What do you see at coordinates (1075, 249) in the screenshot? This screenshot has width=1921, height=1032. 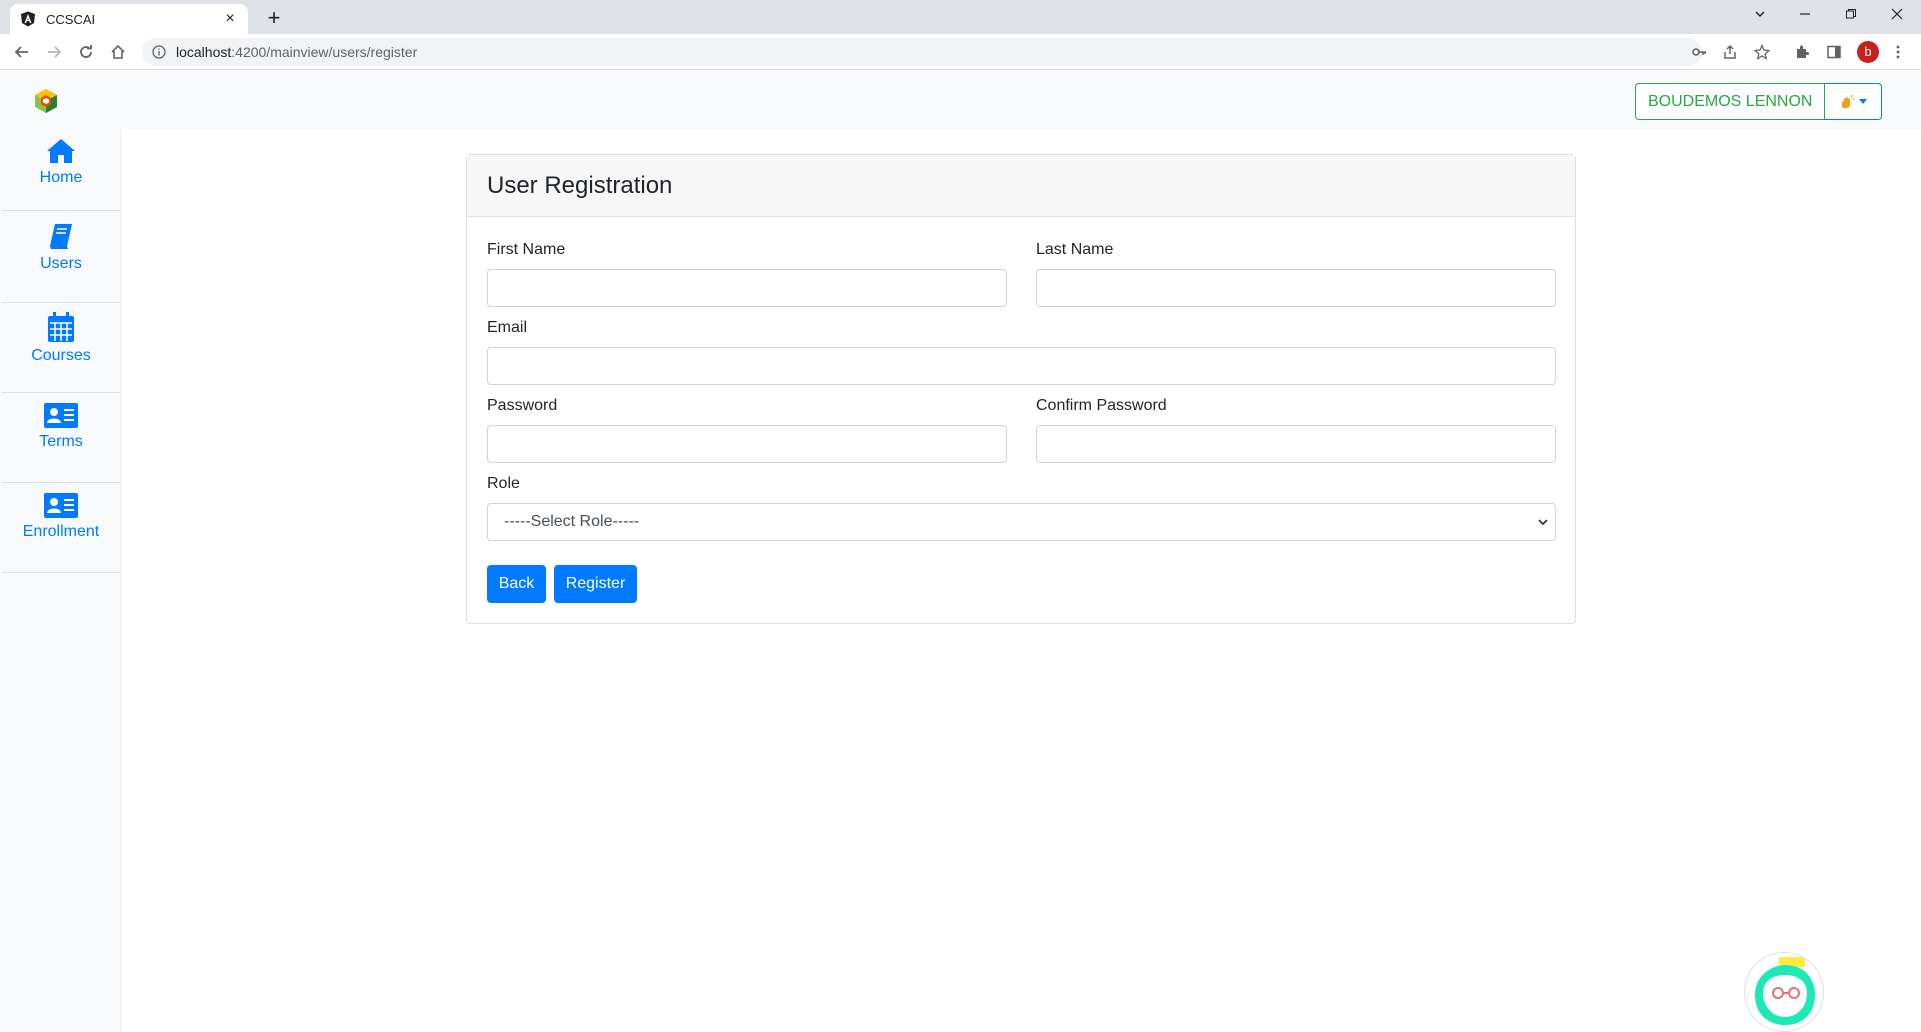 I see `last-name-label: Last Name` at bounding box center [1075, 249].